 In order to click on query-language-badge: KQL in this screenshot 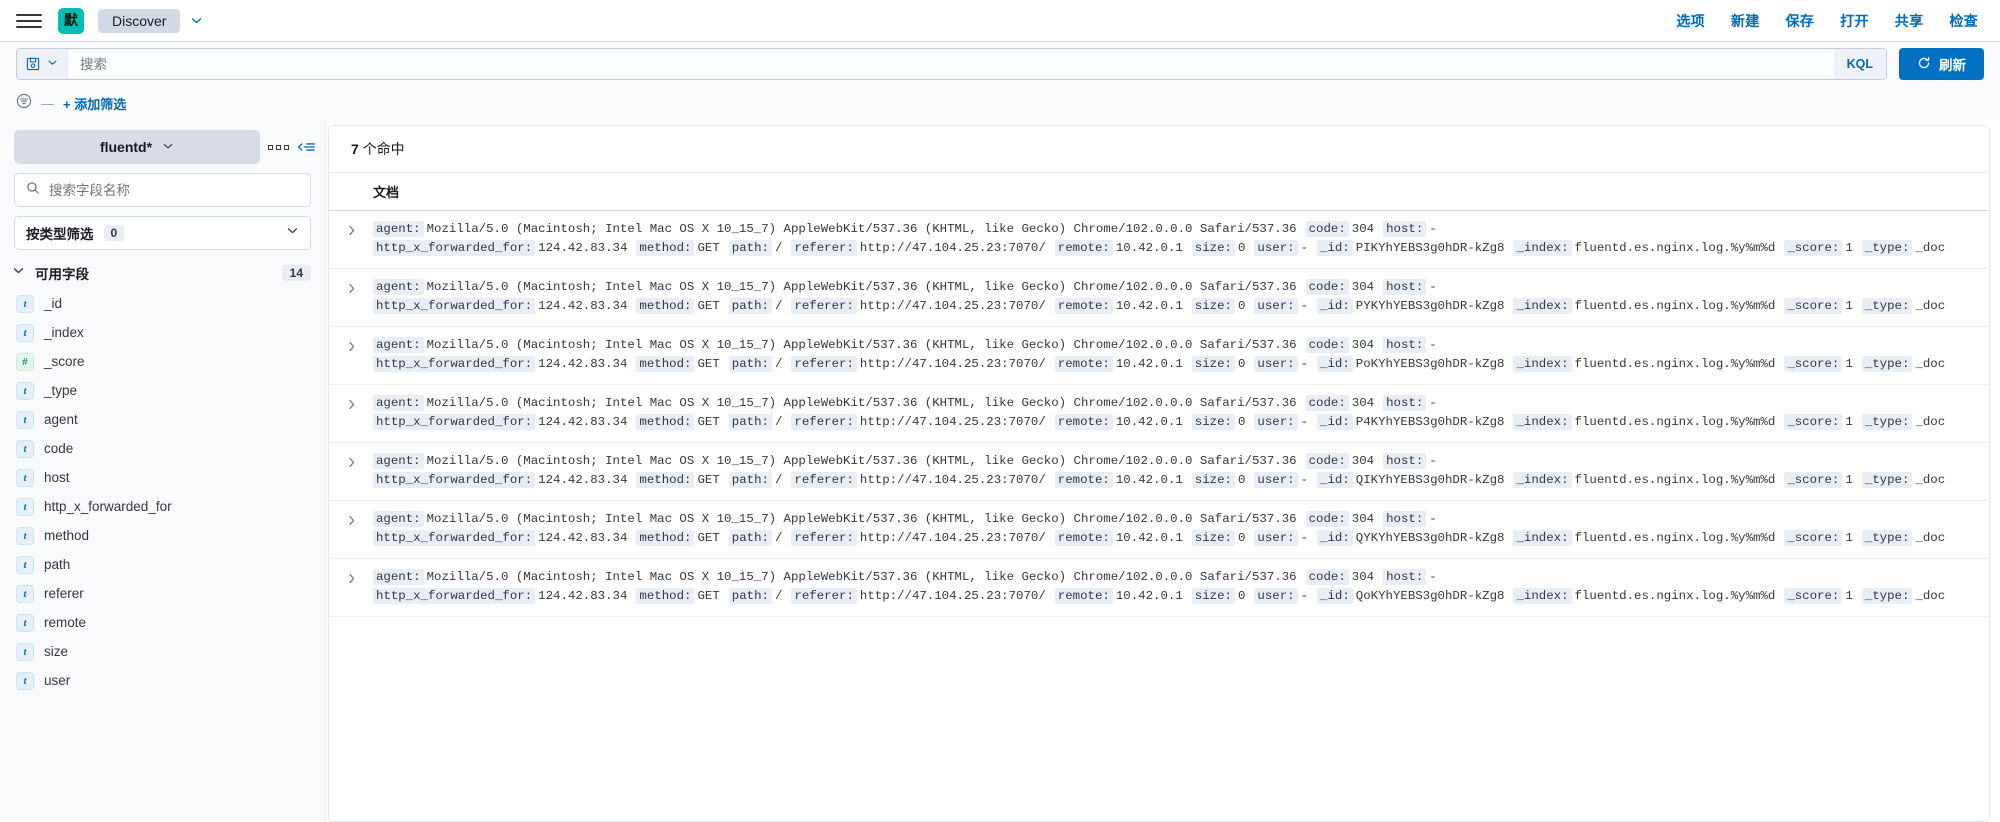, I will do `click(1859, 64)`.